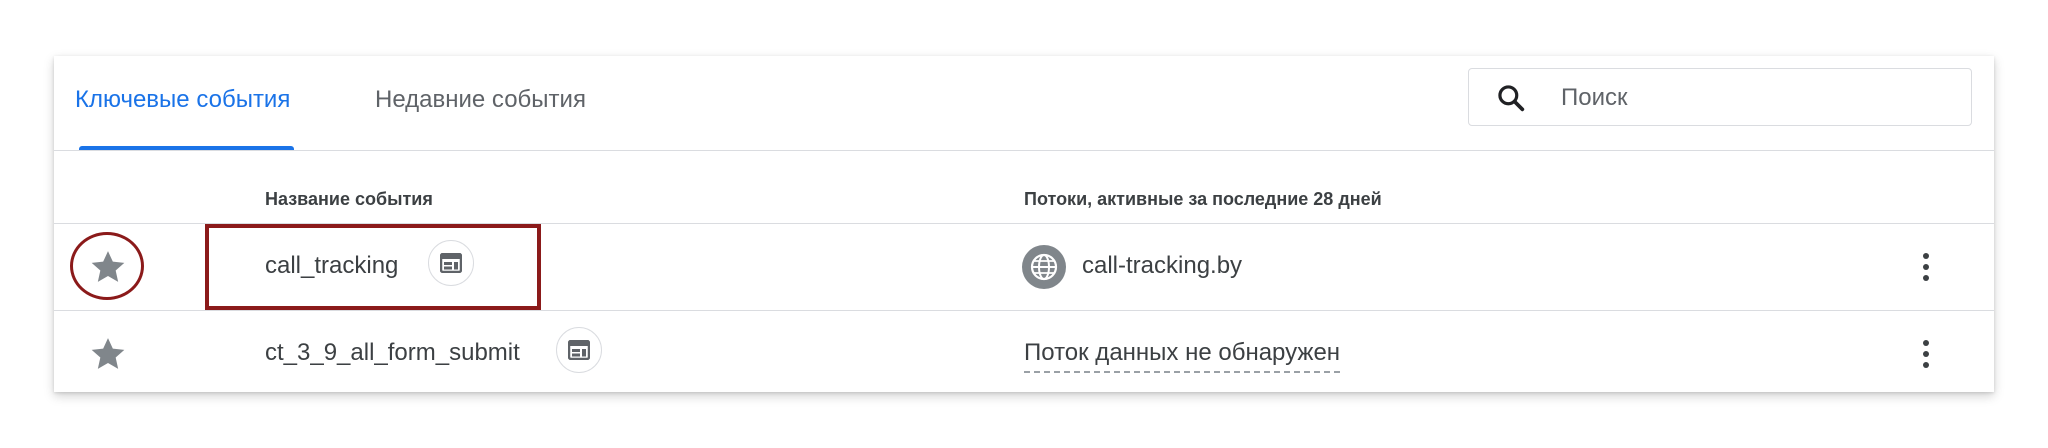  What do you see at coordinates (185, 118) in the screenshot?
I see `tab-key-events: Ключевые события` at bounding box center [185, 118].